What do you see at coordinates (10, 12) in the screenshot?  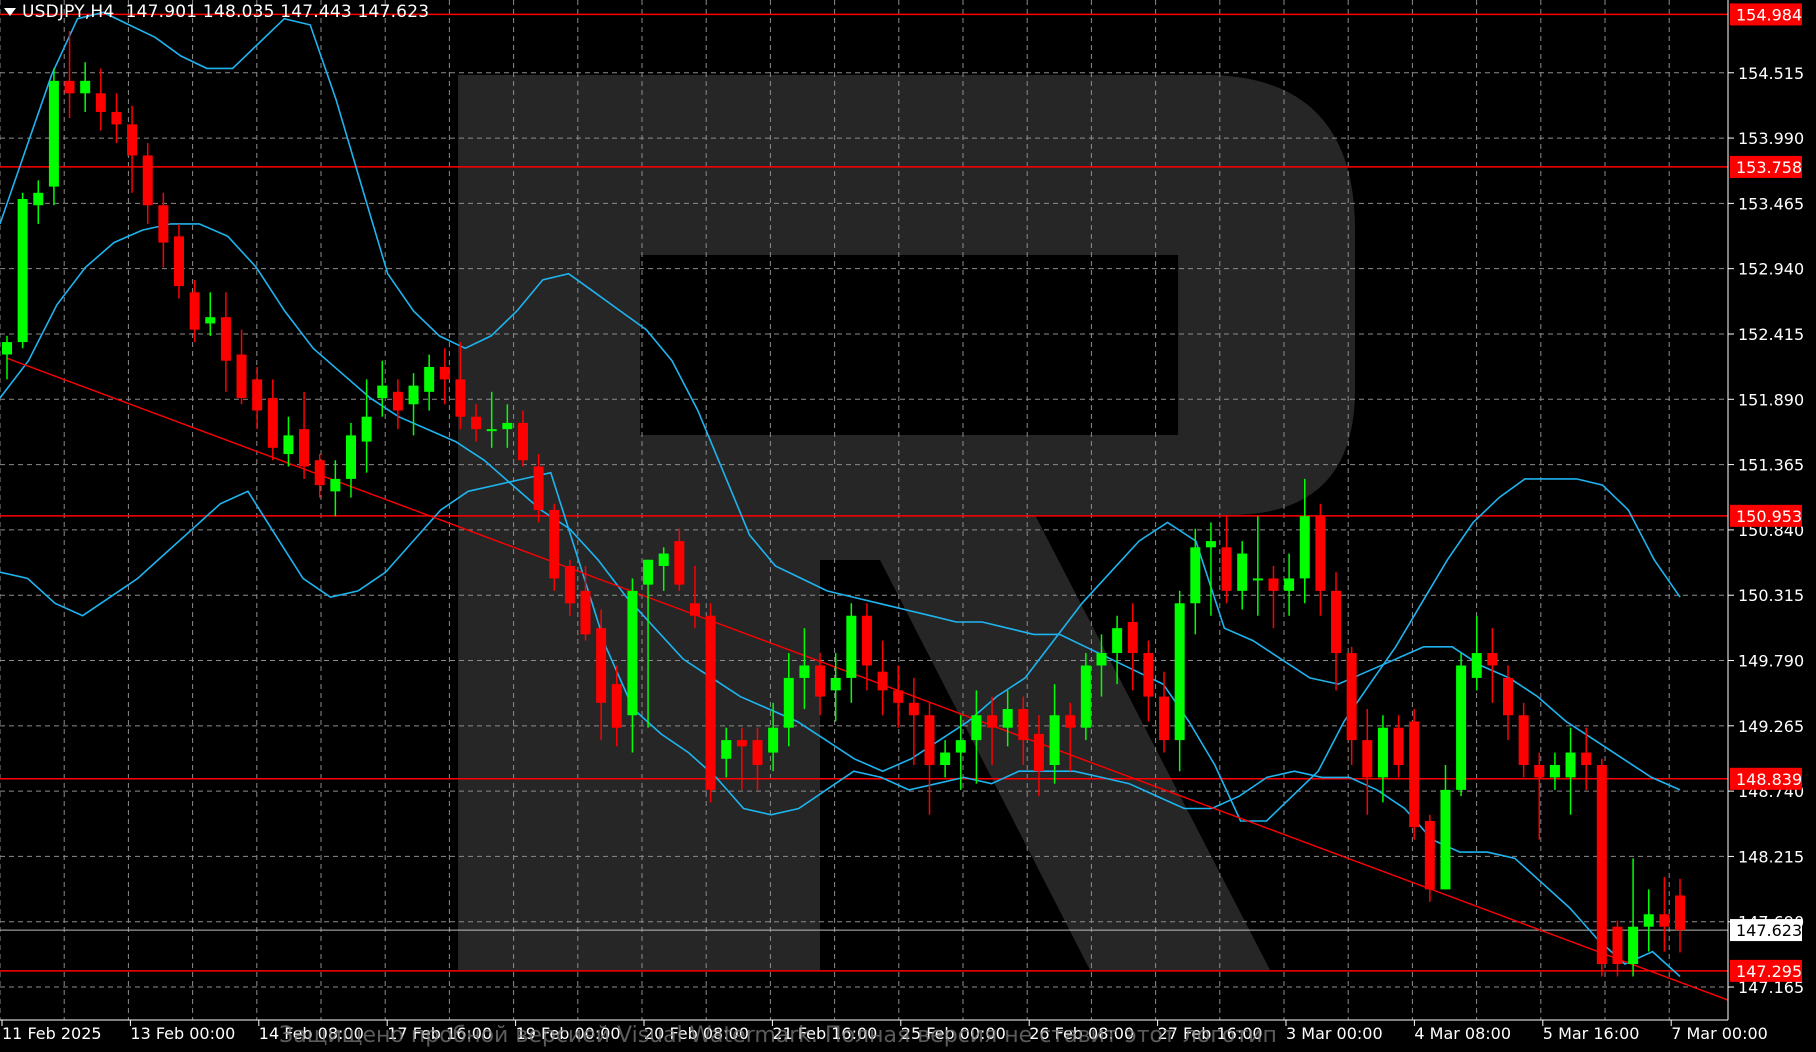 I see `collapse-triangle-icon` at bounding box center [10, 12].